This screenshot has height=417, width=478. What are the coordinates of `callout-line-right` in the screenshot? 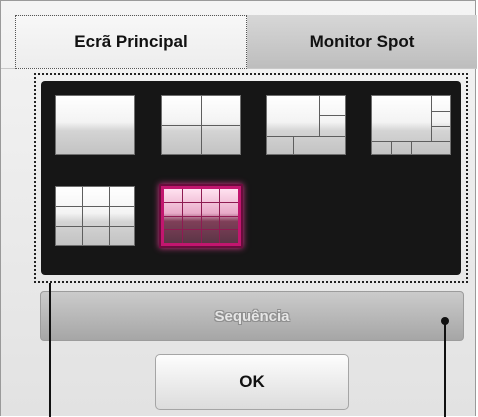 It's located at (445, 369).